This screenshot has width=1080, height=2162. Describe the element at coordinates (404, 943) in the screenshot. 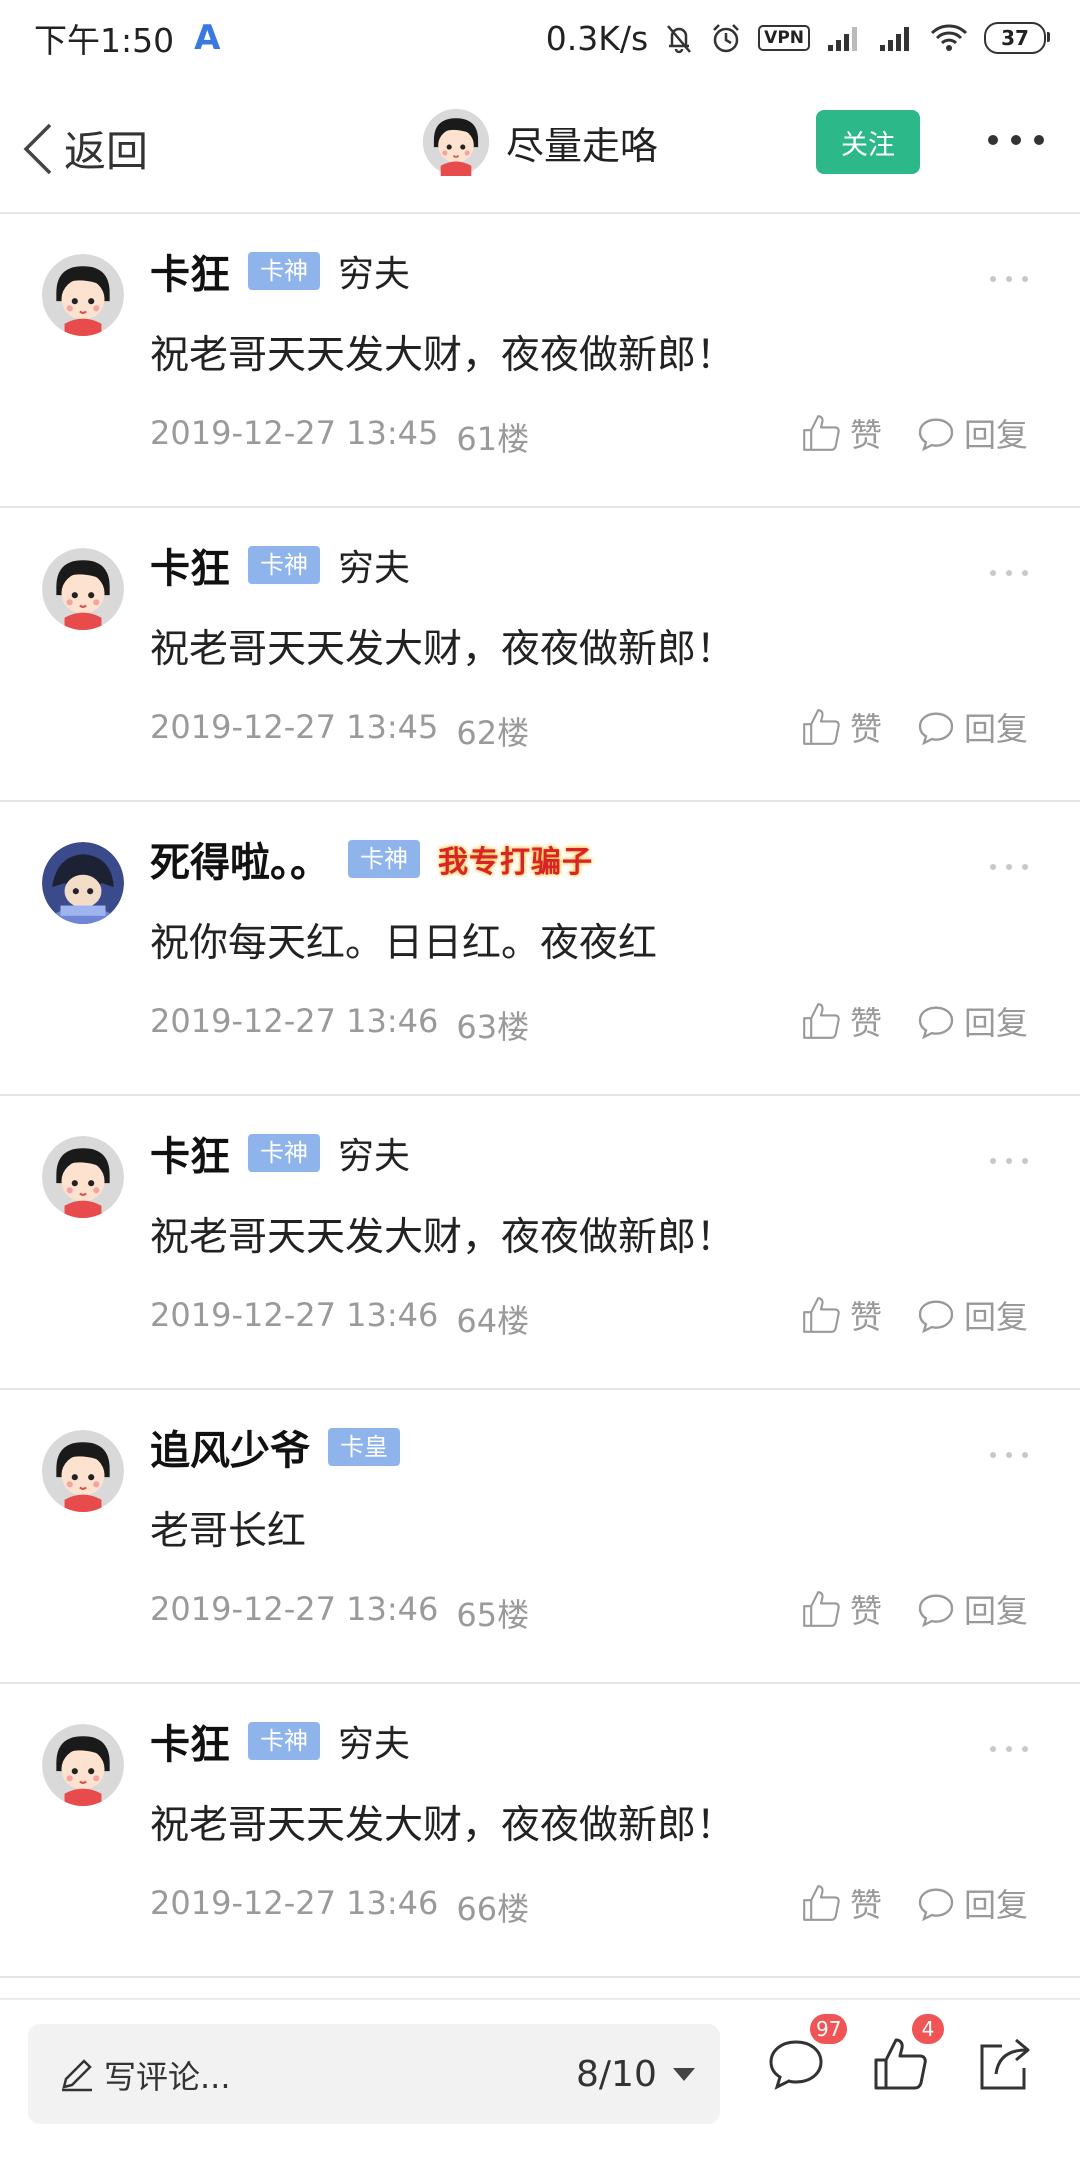

I see `comment-text: 祝你每天红。日日红。夜夜红` at that location.